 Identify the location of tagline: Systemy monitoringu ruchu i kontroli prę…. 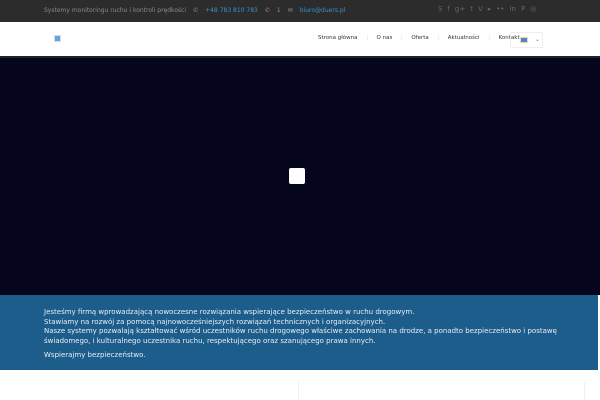
(115, 10).